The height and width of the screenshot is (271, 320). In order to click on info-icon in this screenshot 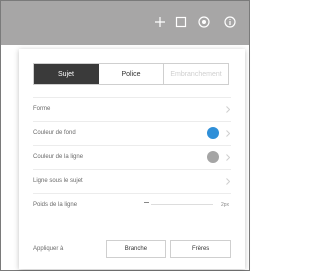, I will do `click(230, 22)`.